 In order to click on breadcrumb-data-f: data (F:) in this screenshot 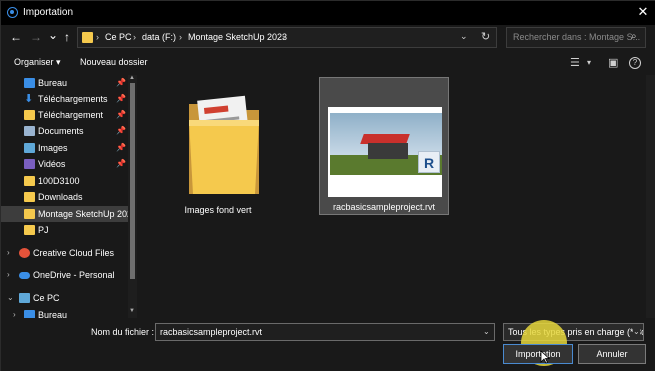, I will do `click(159, 37)`.